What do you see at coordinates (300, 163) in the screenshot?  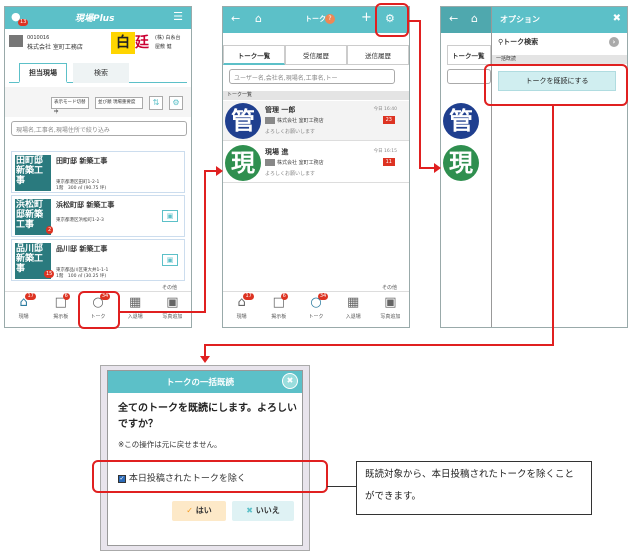 I see `talk-company: 株式会社 室町工務店` at bounding box center [300, 163].